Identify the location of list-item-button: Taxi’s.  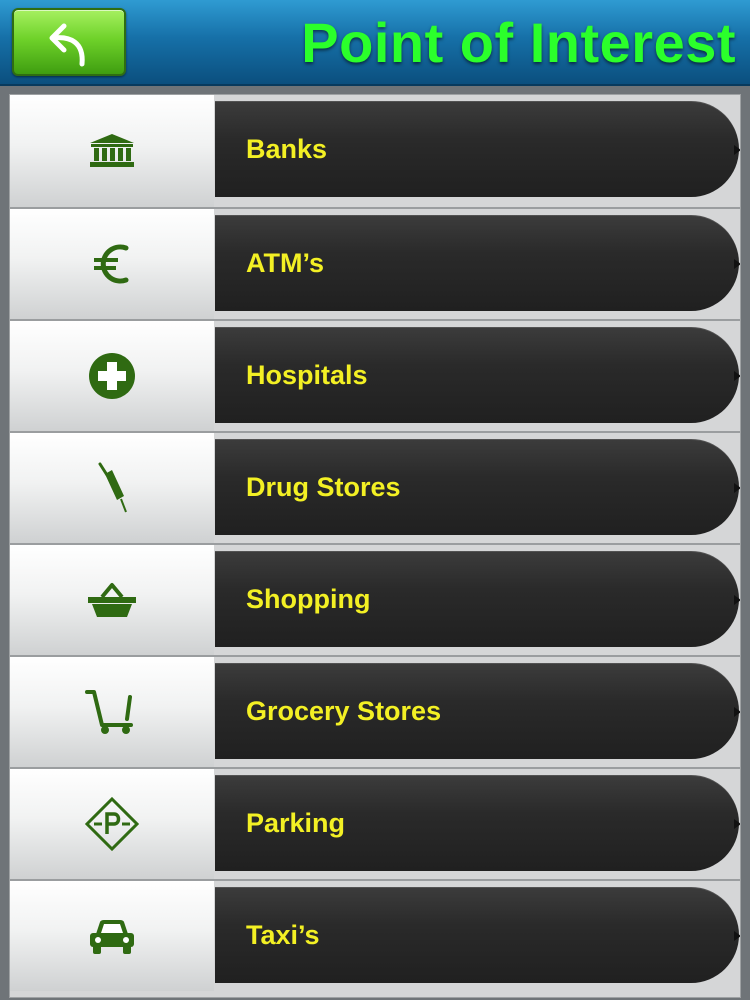
(477, 935).